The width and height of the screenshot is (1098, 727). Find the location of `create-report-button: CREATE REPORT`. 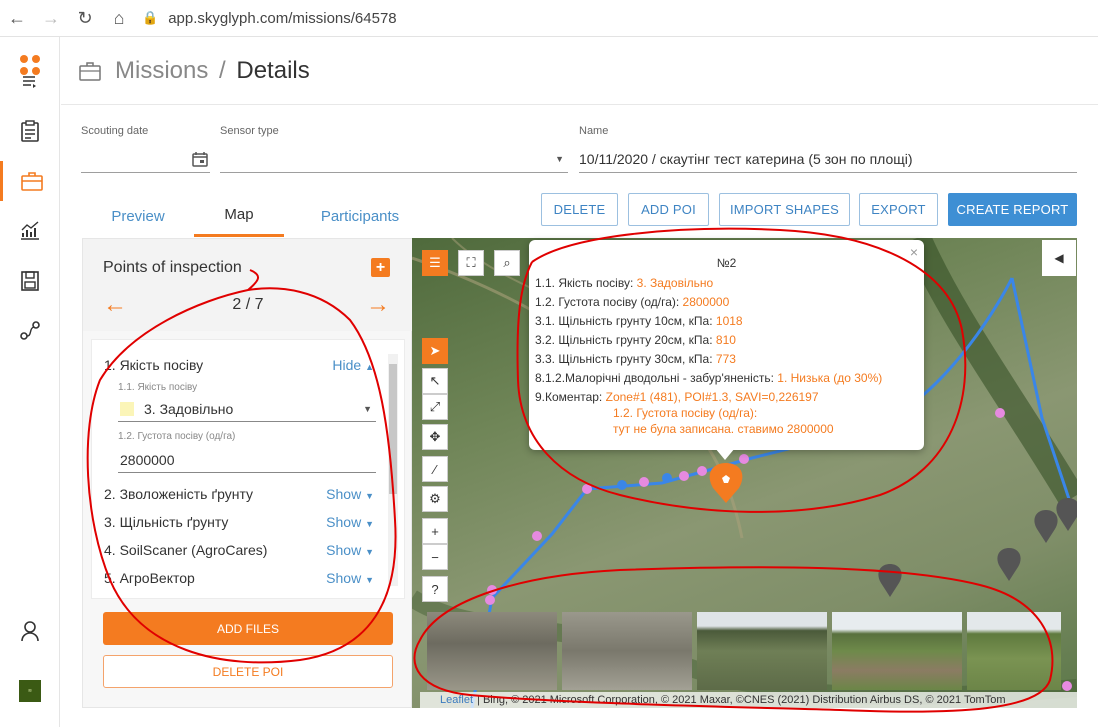

create-report-button: CREATE REPORT is located at coordinates (1012, 209).